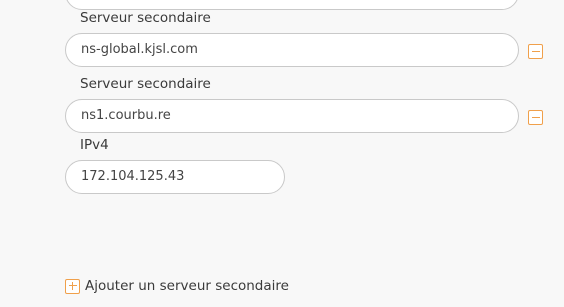  Describe the element at coordinates (72, 286) in the screenshot. I see `plus-square-icon` at that location.